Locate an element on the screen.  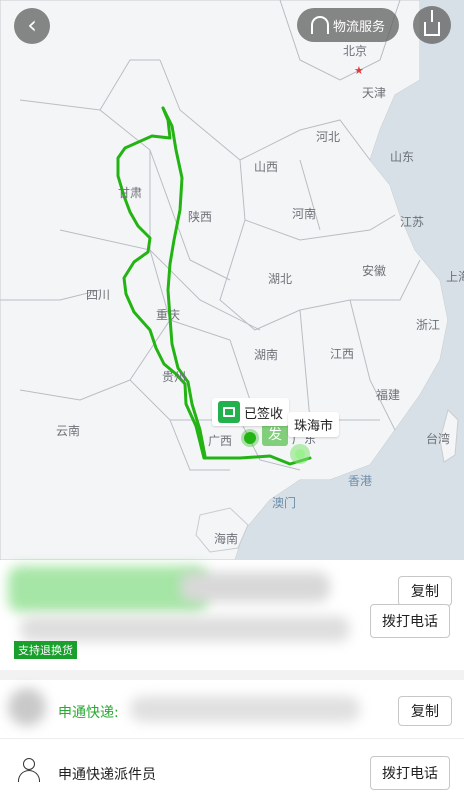
blurred-phone is located at coordinates (185, 629).